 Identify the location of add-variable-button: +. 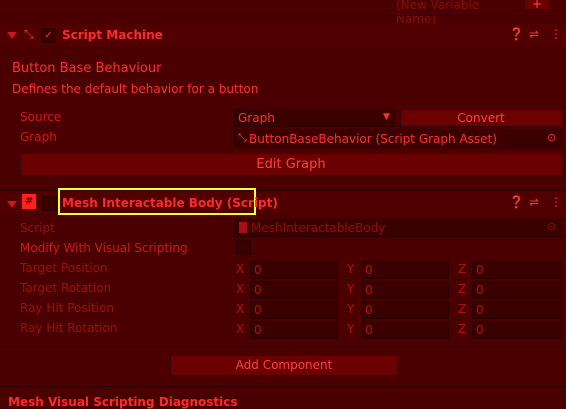
(537, 5).